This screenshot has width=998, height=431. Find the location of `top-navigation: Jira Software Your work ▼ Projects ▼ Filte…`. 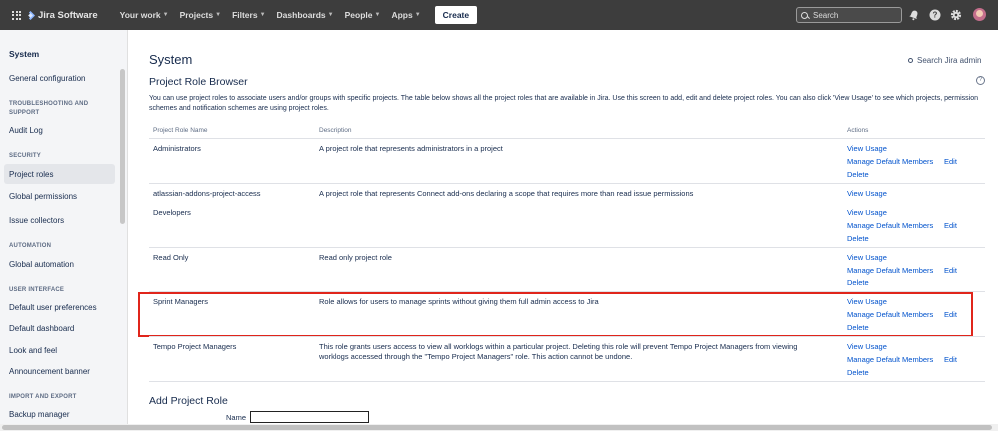

top-navigation: Jira Software Your work ▼ Projects ▼ Filte… is located at coordinates (499, 15).